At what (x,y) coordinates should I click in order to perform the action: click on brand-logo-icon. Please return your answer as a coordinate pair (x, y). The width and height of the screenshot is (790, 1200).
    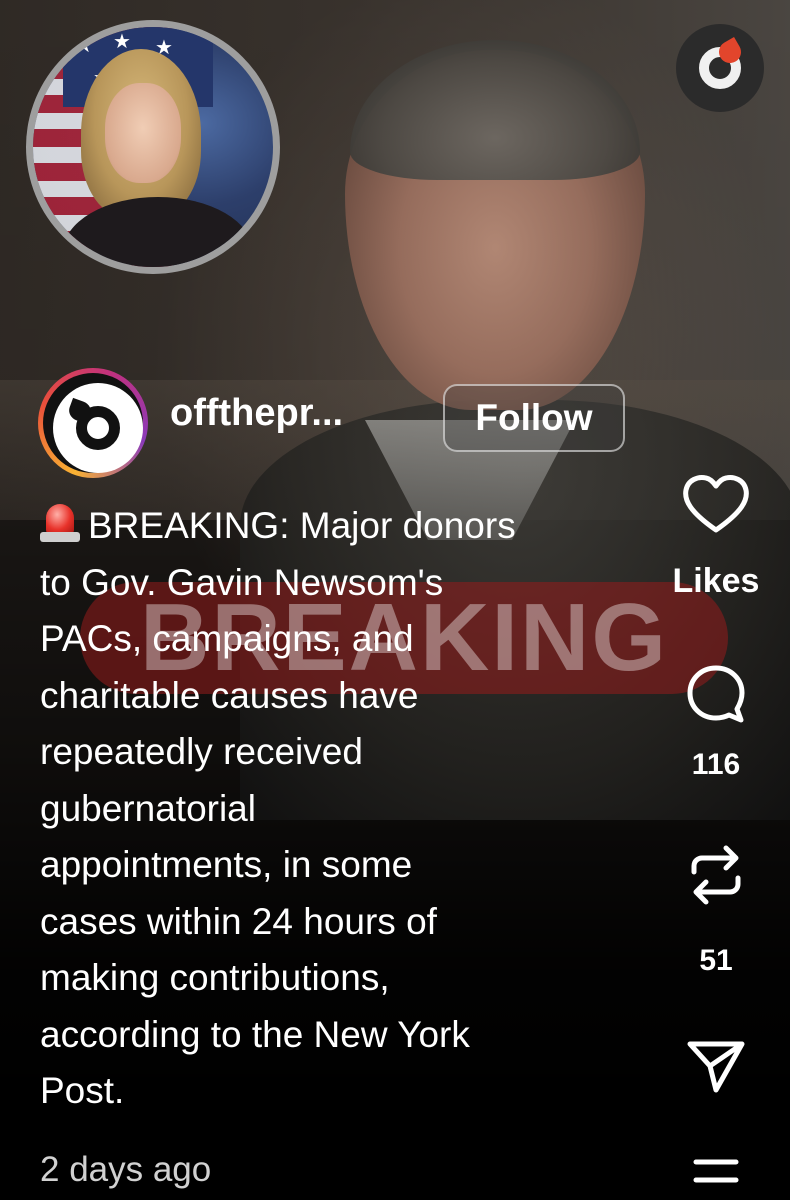
    Looking at the image, I should click on (720, 68).